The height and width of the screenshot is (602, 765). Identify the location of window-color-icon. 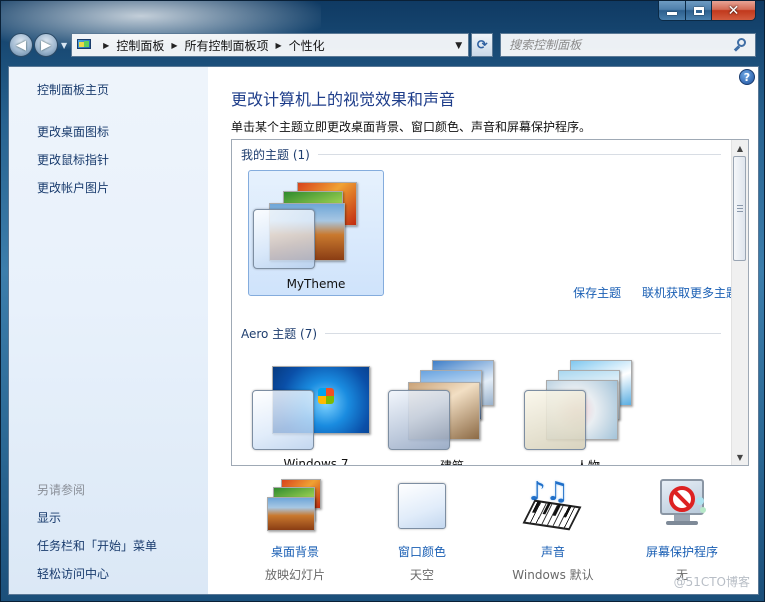
(422, 506).